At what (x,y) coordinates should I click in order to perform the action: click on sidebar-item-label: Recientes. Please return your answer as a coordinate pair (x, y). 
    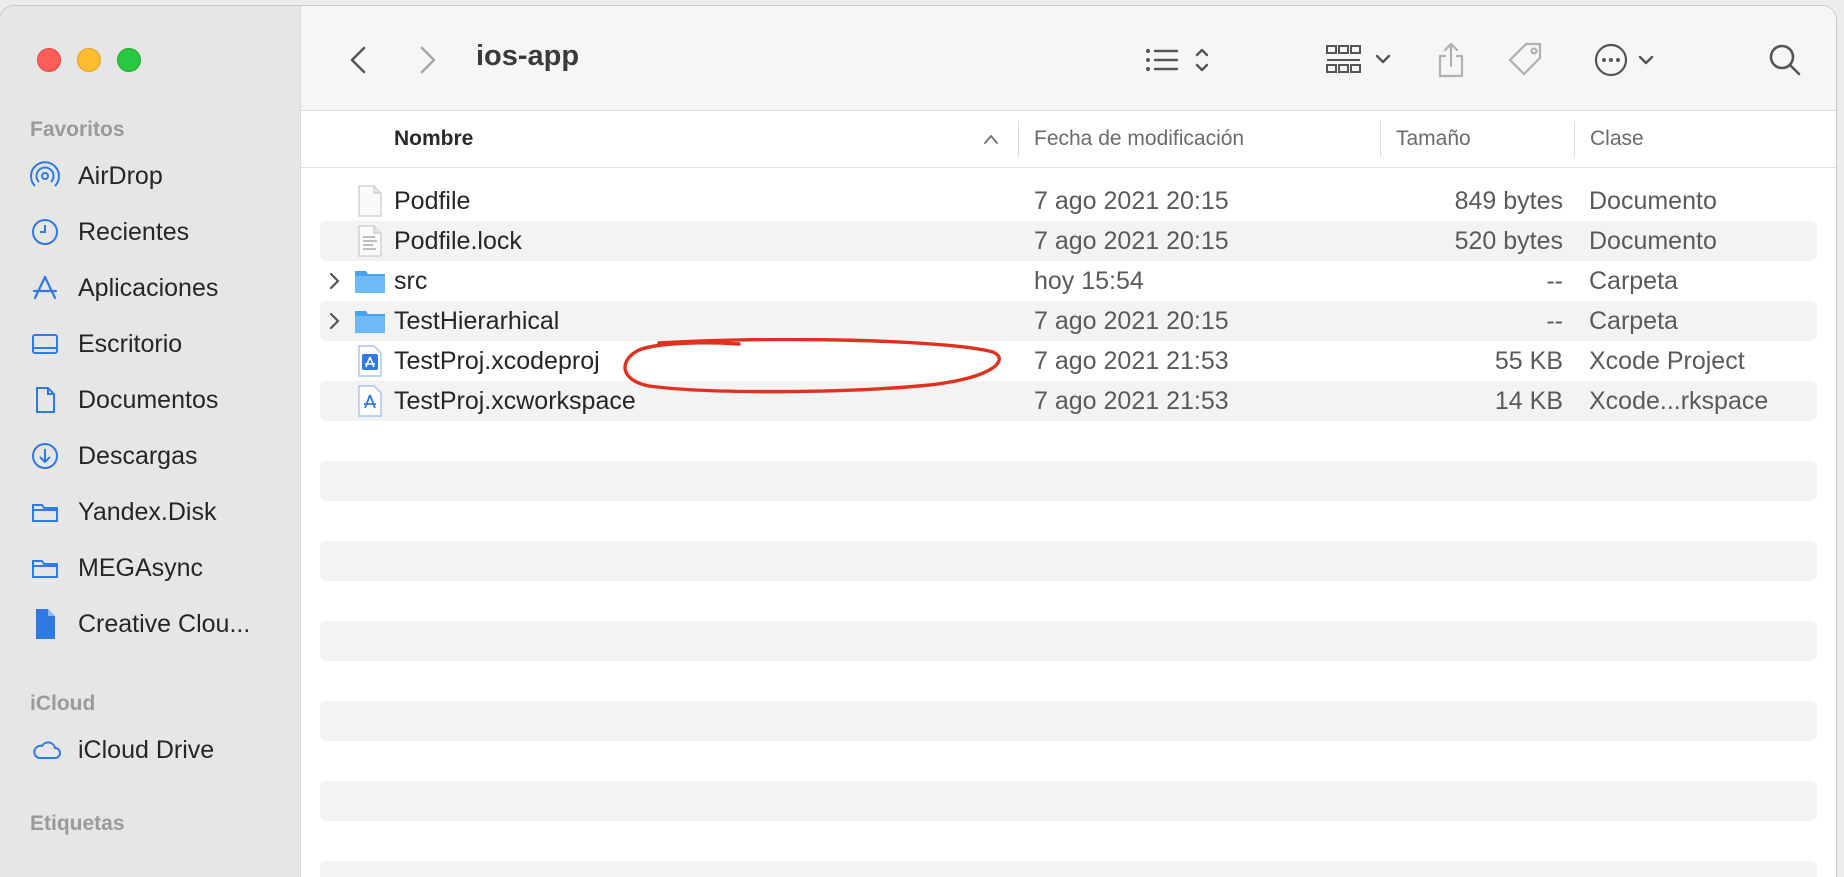
    Looking at the image, I should click on (134, 231).